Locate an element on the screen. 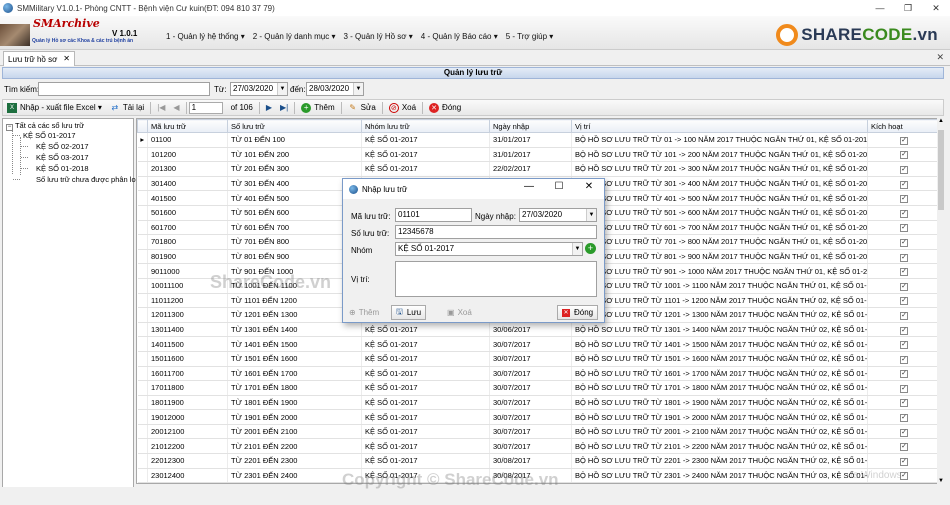  dialog-add-button: ⊕ Thêm is located at coordinates (364, 312).